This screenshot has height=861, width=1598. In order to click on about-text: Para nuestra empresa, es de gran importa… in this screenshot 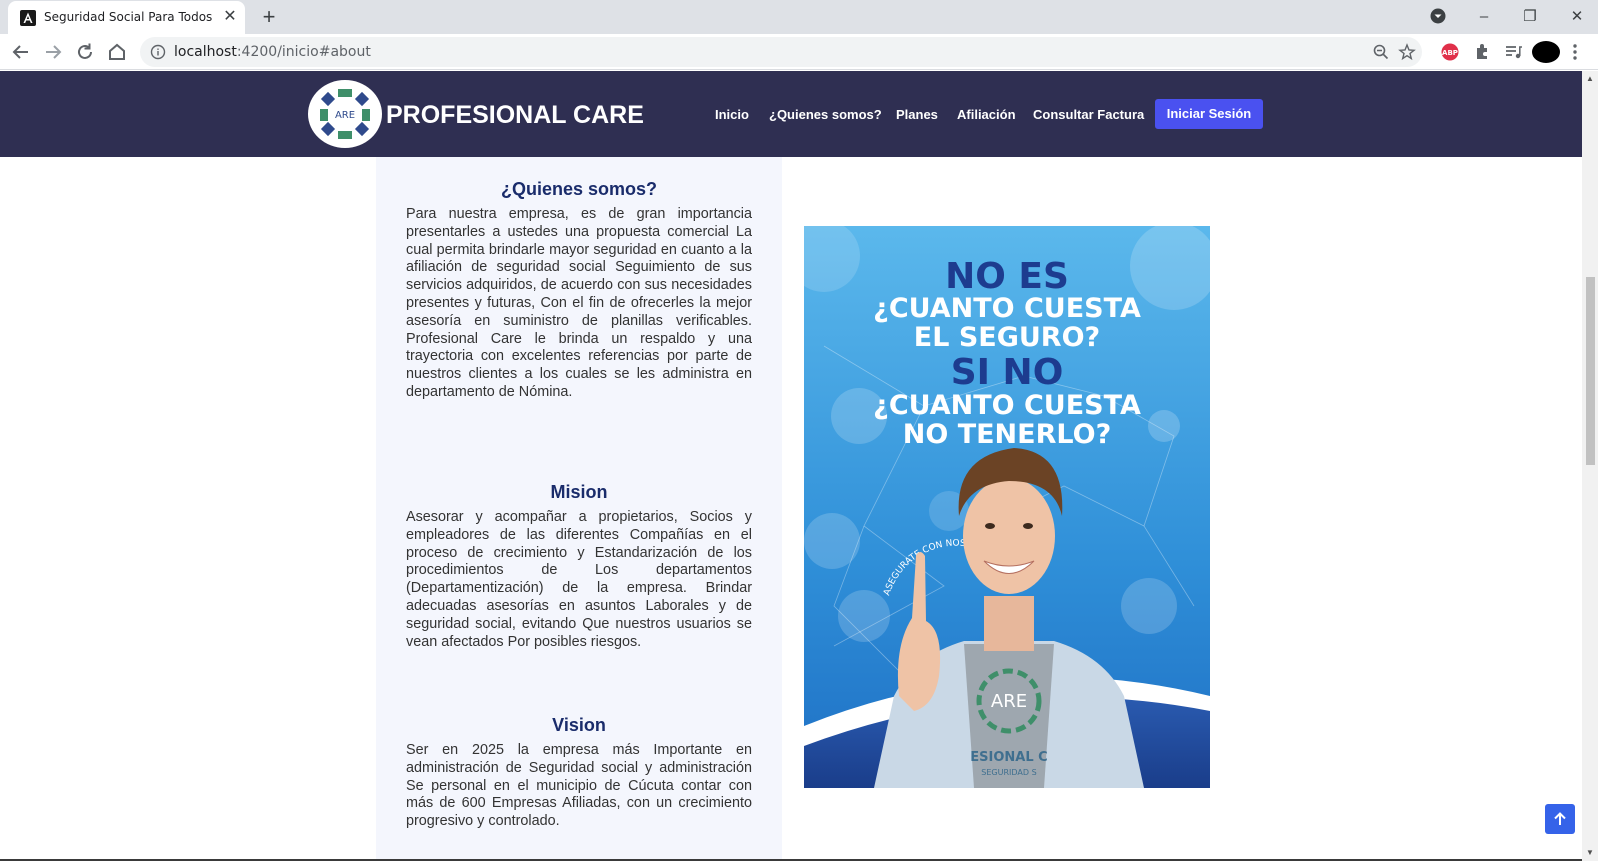, I will do `click(579, 303)`.